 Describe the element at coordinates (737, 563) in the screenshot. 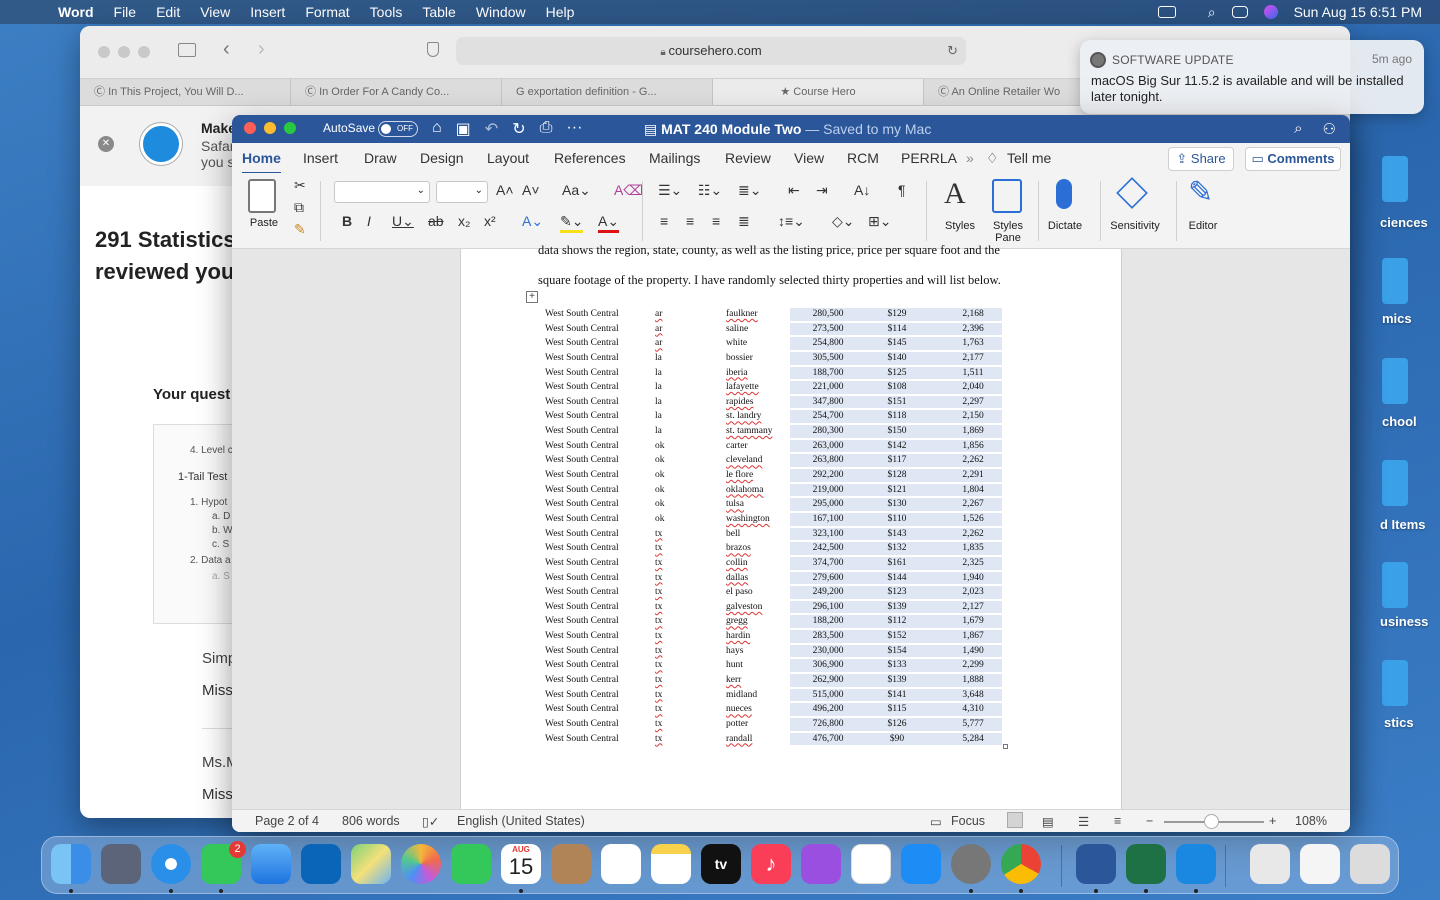

I see `county-cell: collin` at that location.